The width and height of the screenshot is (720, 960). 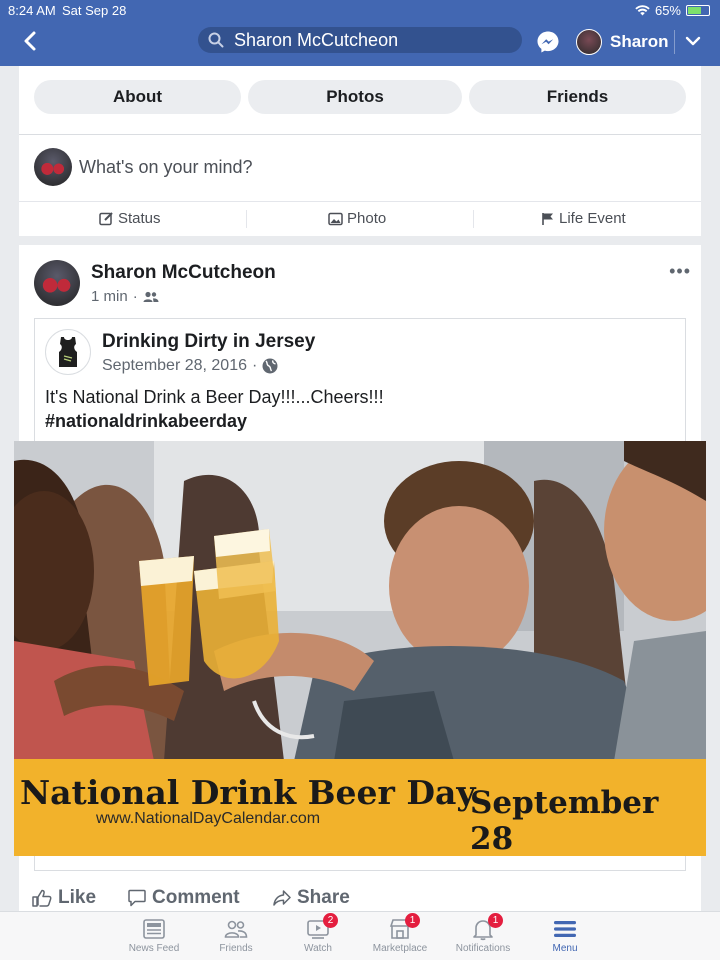 What do you see at coordinates (483, 948) in the screenshot?
I see `nav-label: Notifications` at bounding box center [483, 948].